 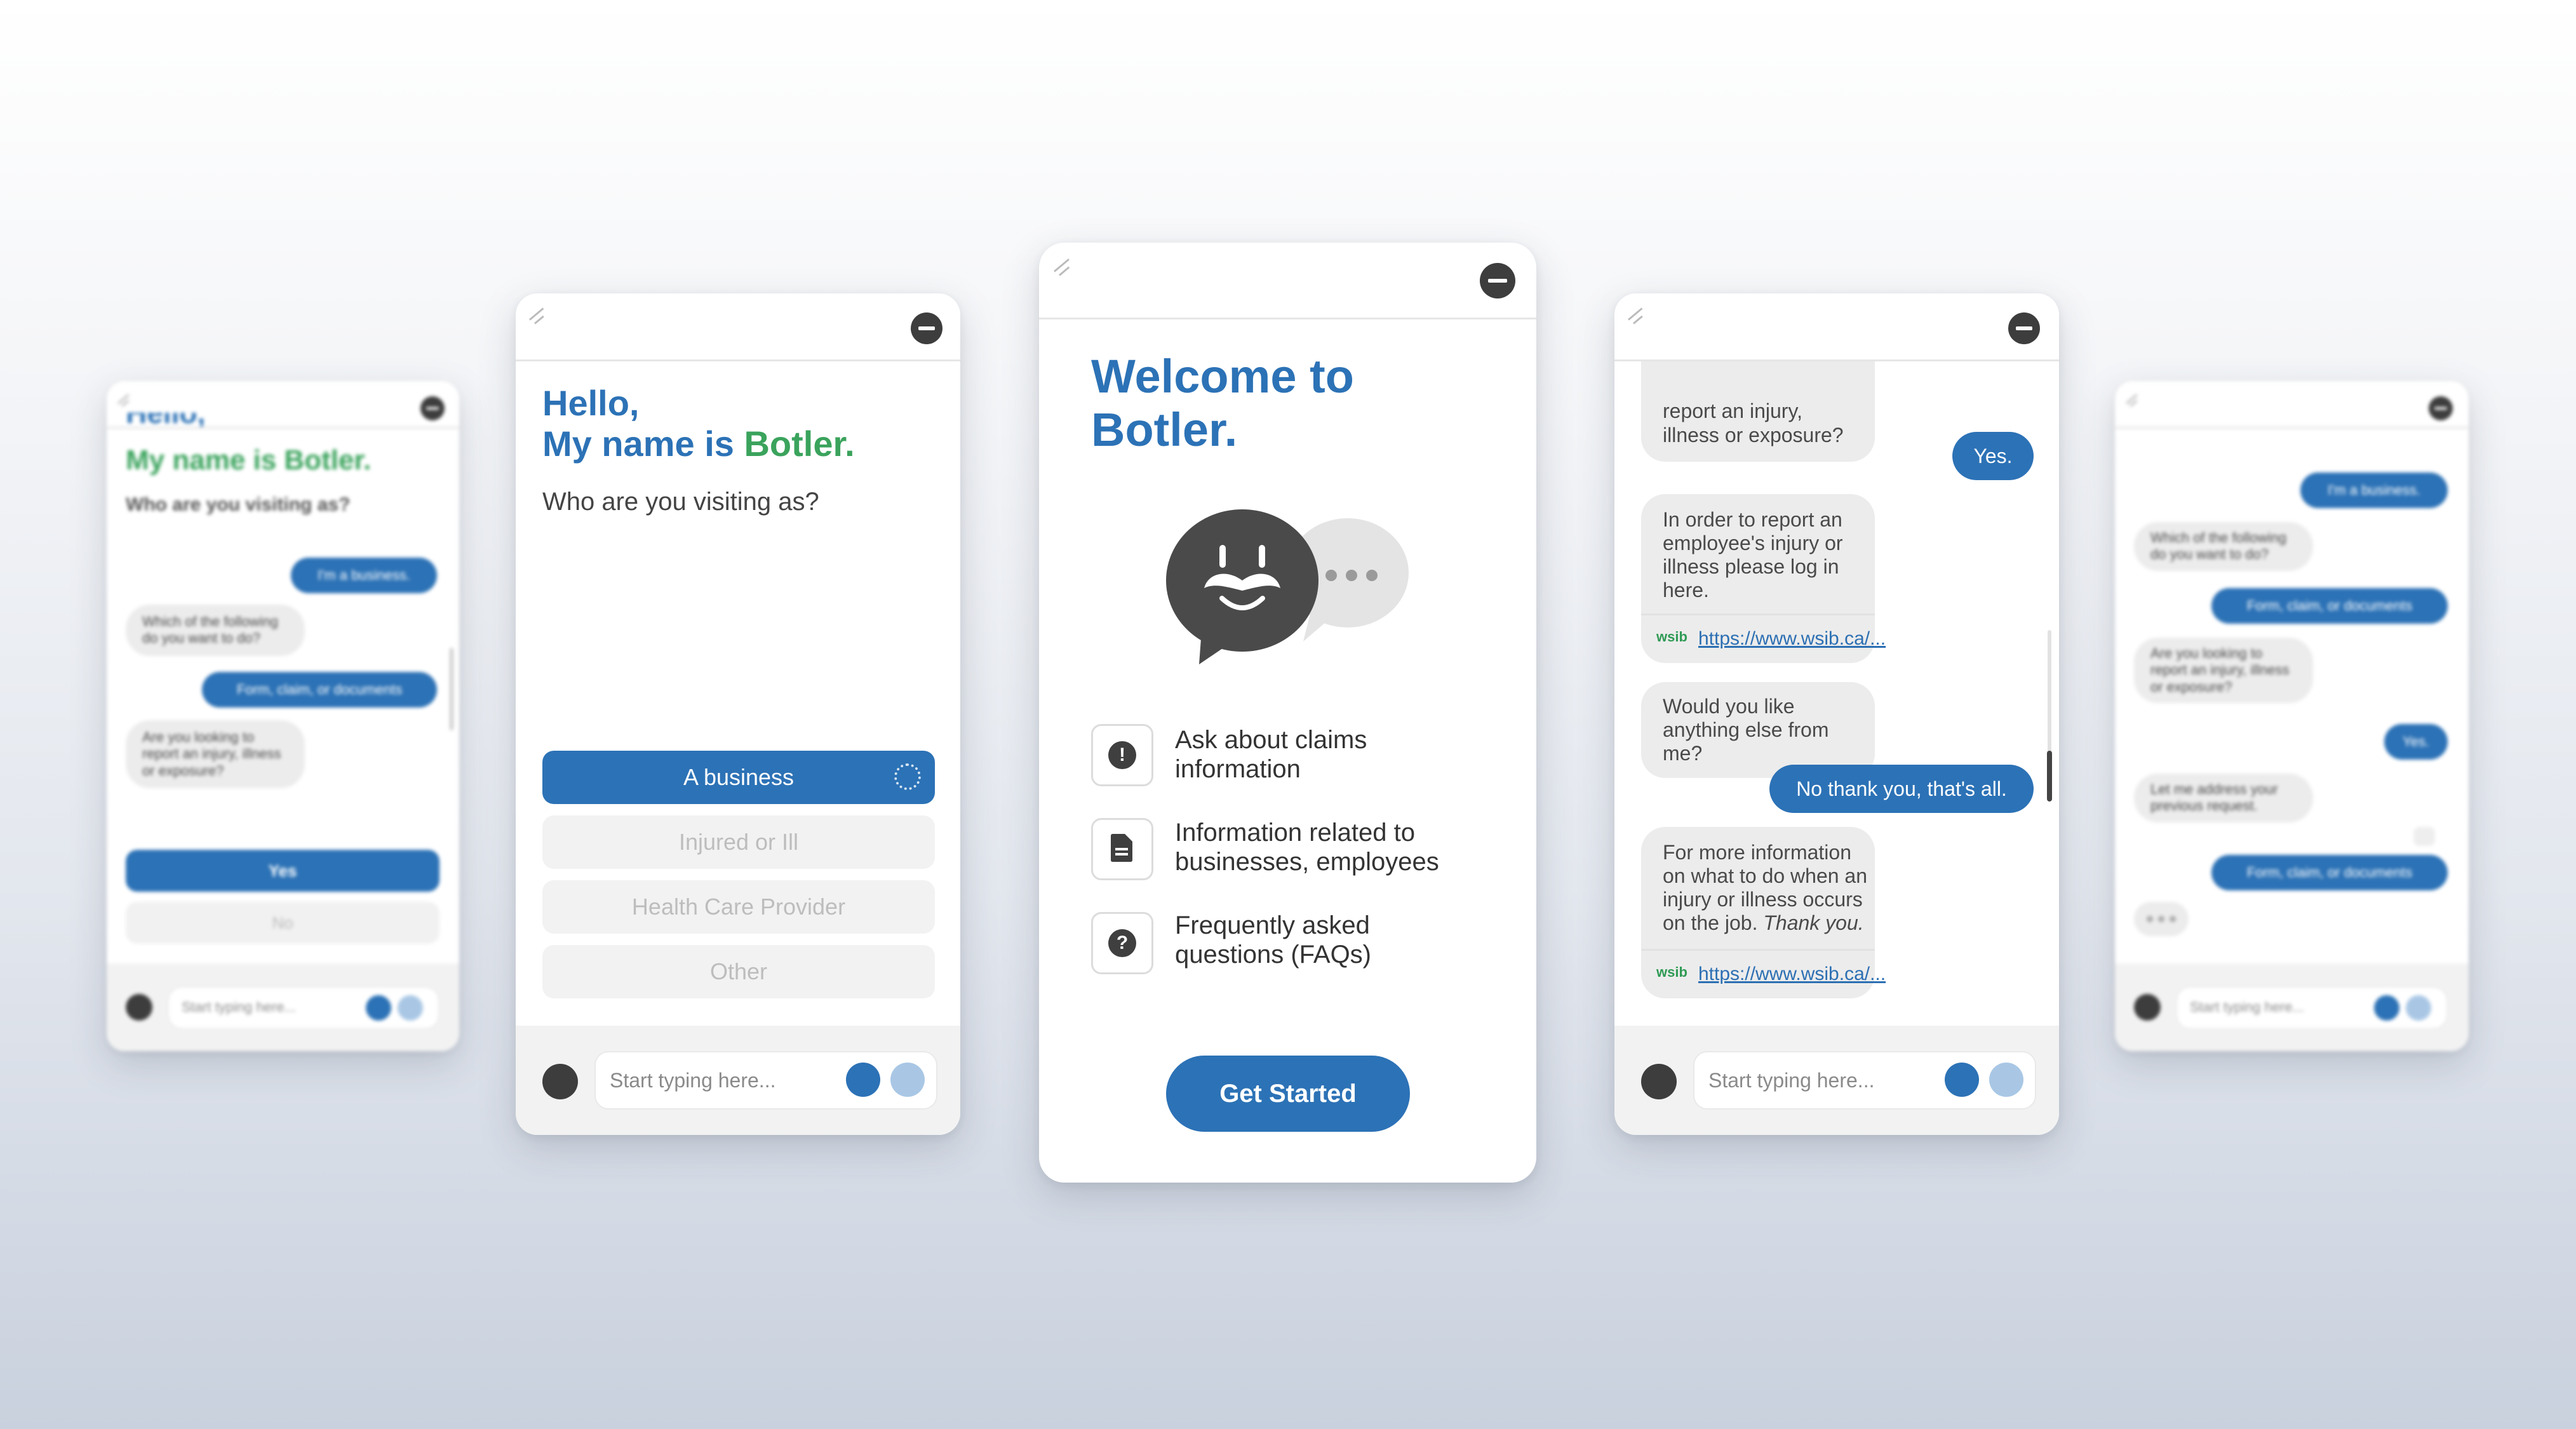 What do you see at coordinates (738, 842) in the screenshot?
I see `option-injured-button: Injured or Ill` at bounding box center [738, 842].